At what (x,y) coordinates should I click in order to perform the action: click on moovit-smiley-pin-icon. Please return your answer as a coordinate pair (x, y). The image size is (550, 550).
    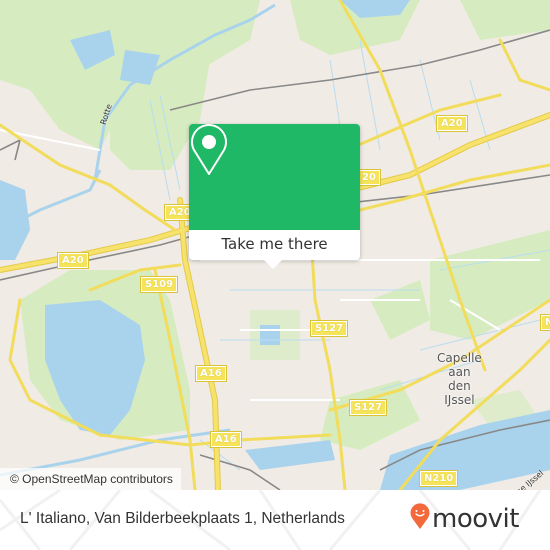
    Looking at the image, I should click on (420, 516).